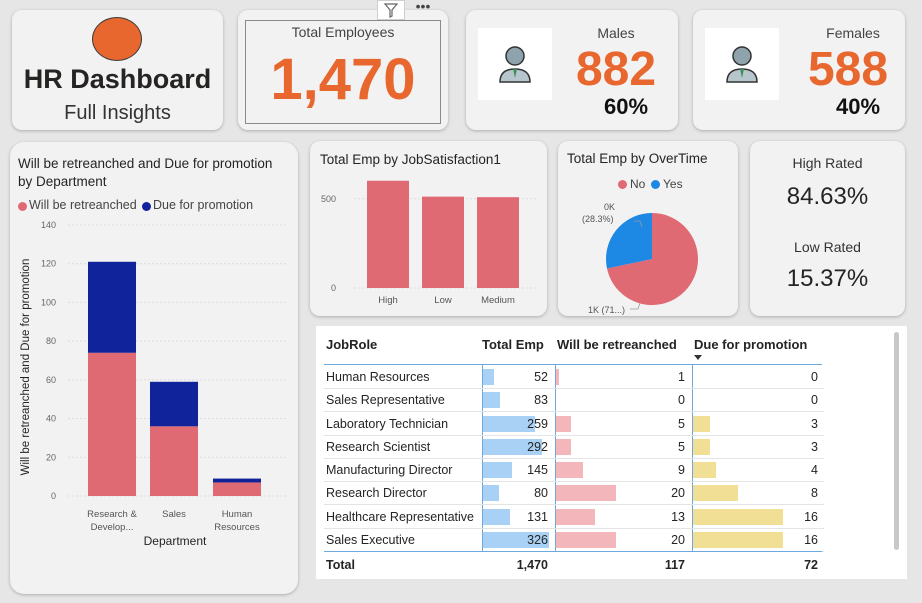 The height and width of the screenshot is (603, 922). What do you see at coordinates (513, 344) in the screenshot?
I see `table-header-total-emp: Total Emp` at bounding box center [513, 344].